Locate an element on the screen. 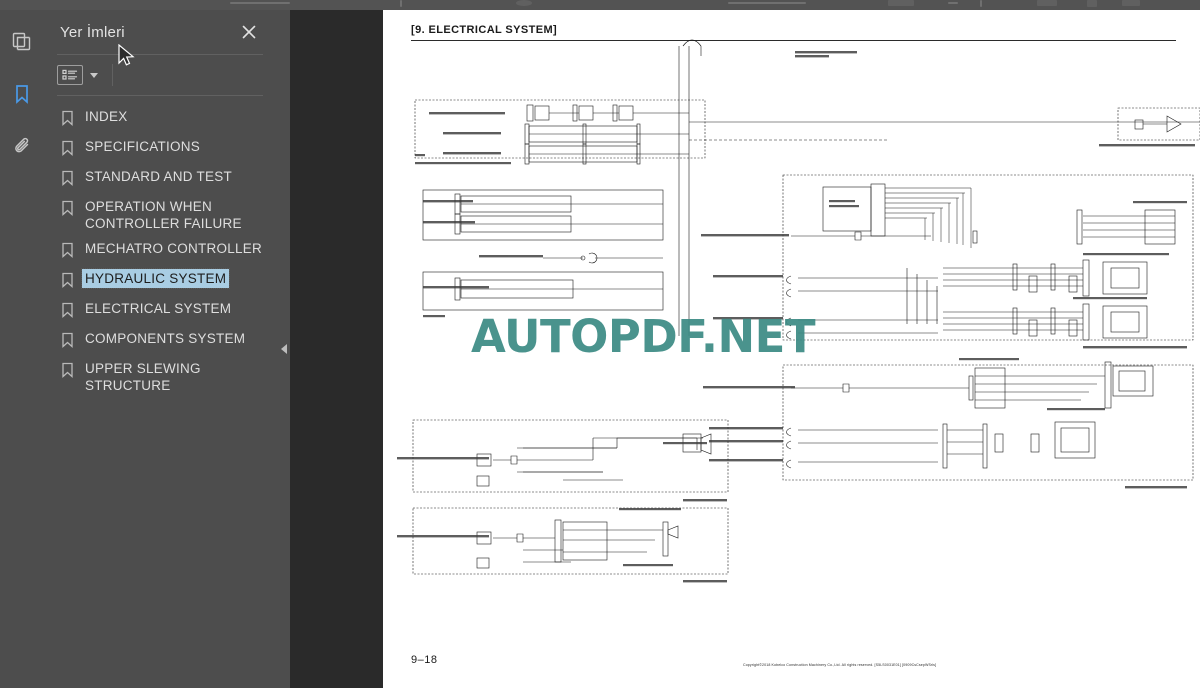 This screenshot has width=1200, height=688. page-number: 9–18 is located at coordinates (424, 660).